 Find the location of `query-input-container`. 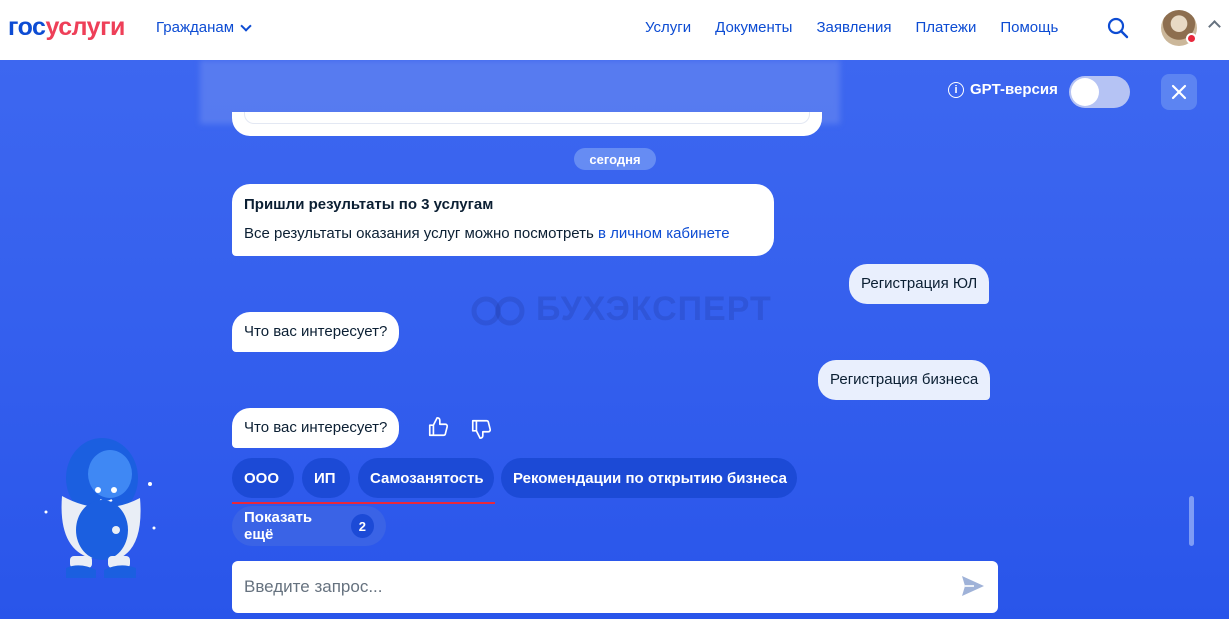

query-input-container is located at coordinates (615, 587).